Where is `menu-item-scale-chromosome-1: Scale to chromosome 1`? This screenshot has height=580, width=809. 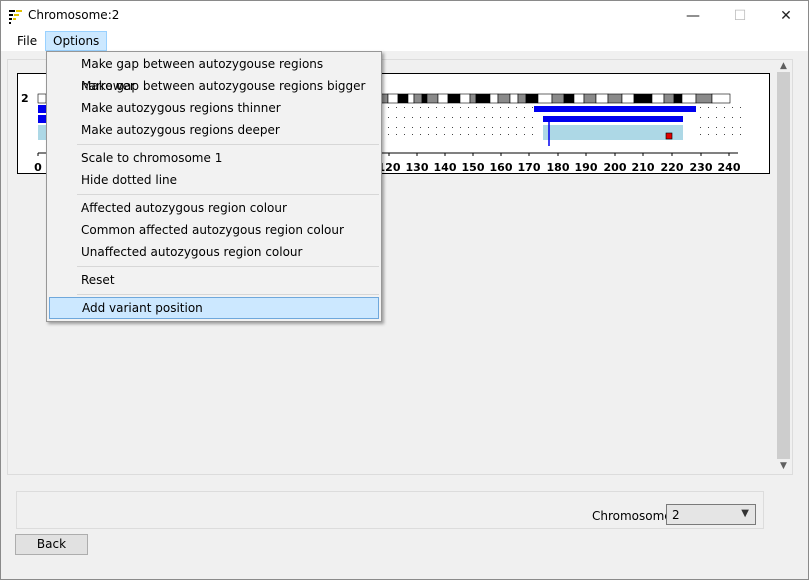
menu-item-scale-chromosome-1: Scale to chromosome 1 is located at coordinates (214, 158).